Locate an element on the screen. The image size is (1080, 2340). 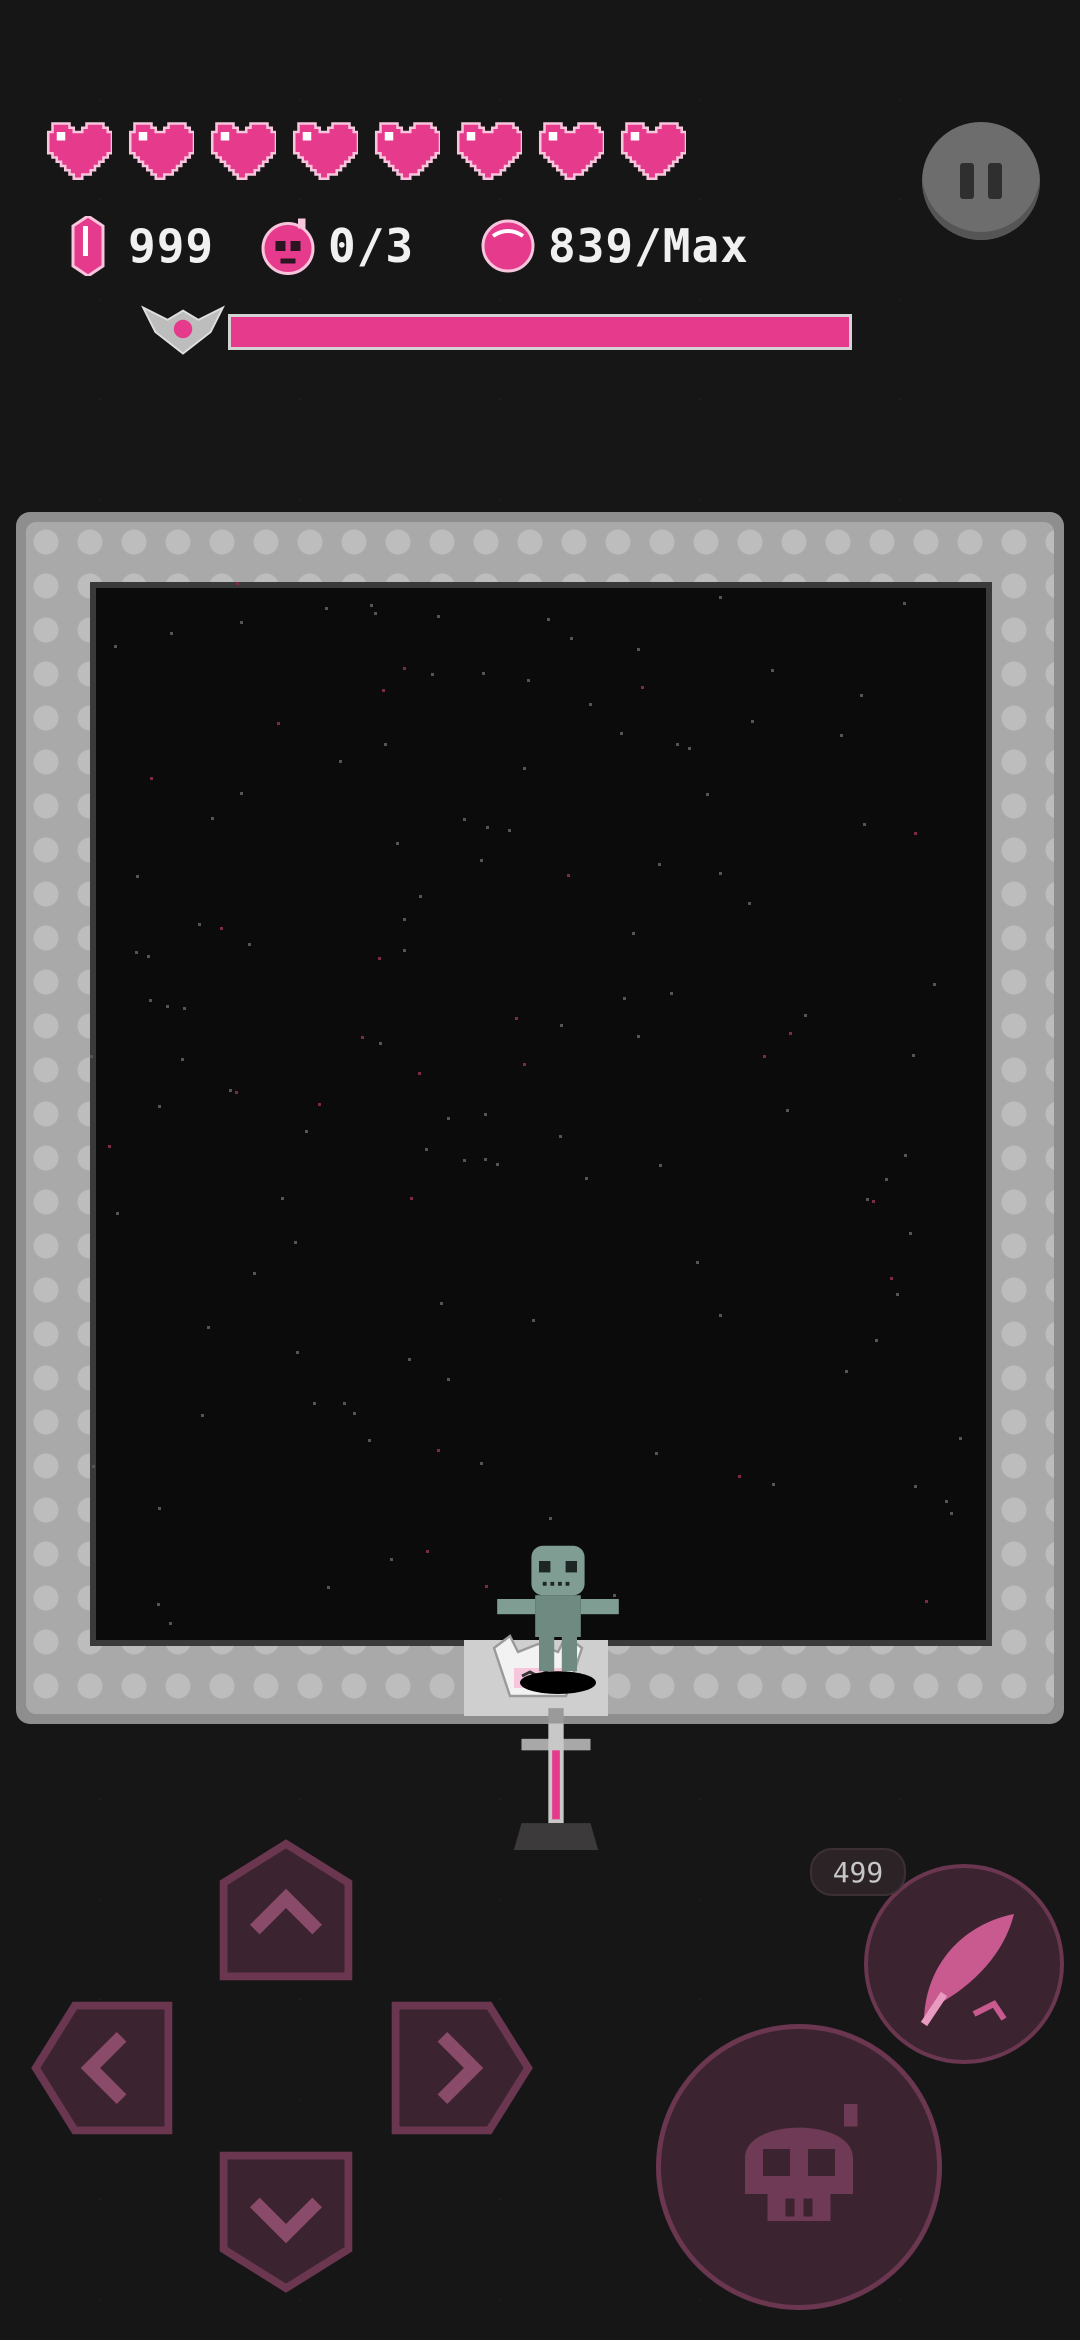
voodoo-doll is located at coordinates (558, 1618).